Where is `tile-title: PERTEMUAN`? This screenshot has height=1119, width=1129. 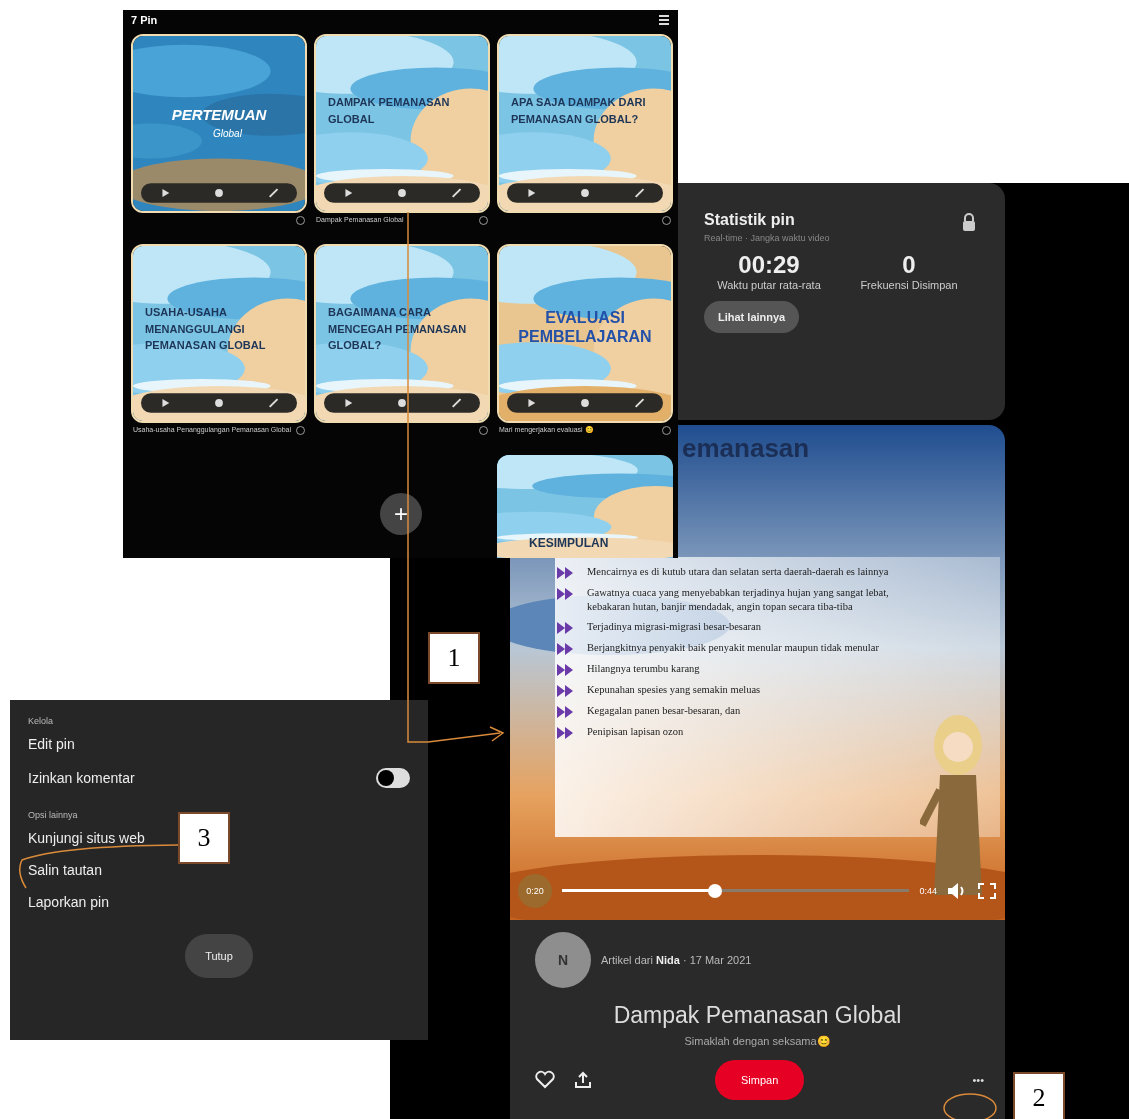 tile-title: PERTEMUAN is located at coordinates (219, 114).